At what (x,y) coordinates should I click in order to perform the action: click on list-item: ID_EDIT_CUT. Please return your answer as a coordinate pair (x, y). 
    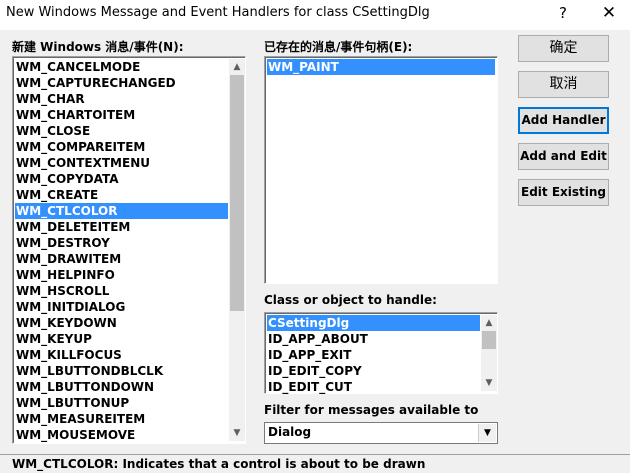
    Looking at the image, I should click on (373, 387).